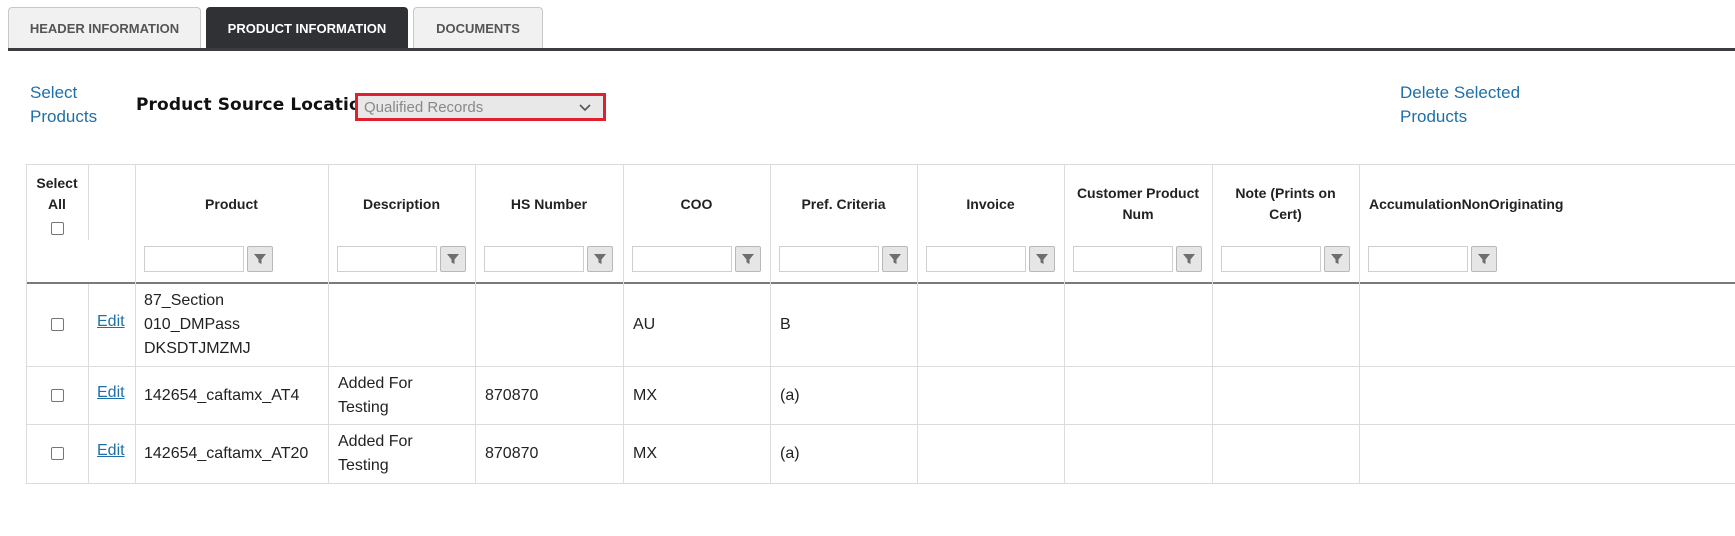  What do you see at coordinates (534, 259) in the screenshot?
I see `hs-number-filter-input` at bounding box center [534, 259].